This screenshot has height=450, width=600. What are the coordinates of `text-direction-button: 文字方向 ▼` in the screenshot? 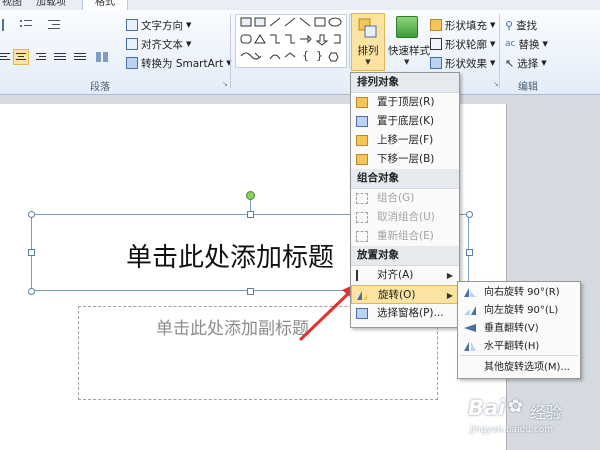 It's located at (158, 25).